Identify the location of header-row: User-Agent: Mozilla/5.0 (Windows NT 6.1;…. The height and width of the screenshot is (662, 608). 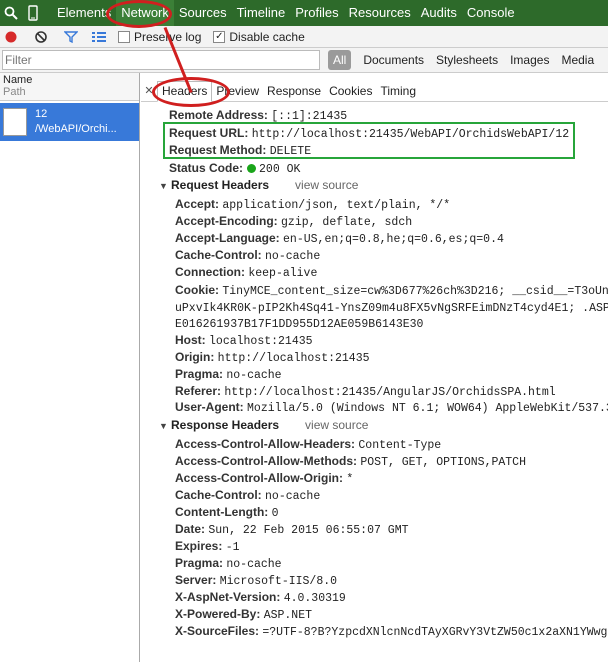
(391, 407).